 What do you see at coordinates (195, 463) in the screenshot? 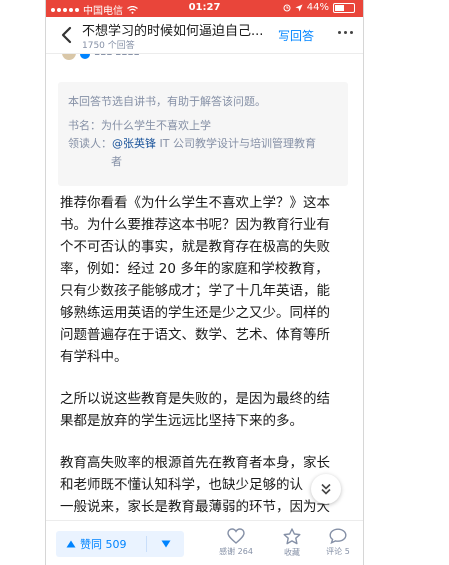
I see `text-line: 教育高失败率的根源首先在教育者本身，家长` at bounding box center [195, 463].